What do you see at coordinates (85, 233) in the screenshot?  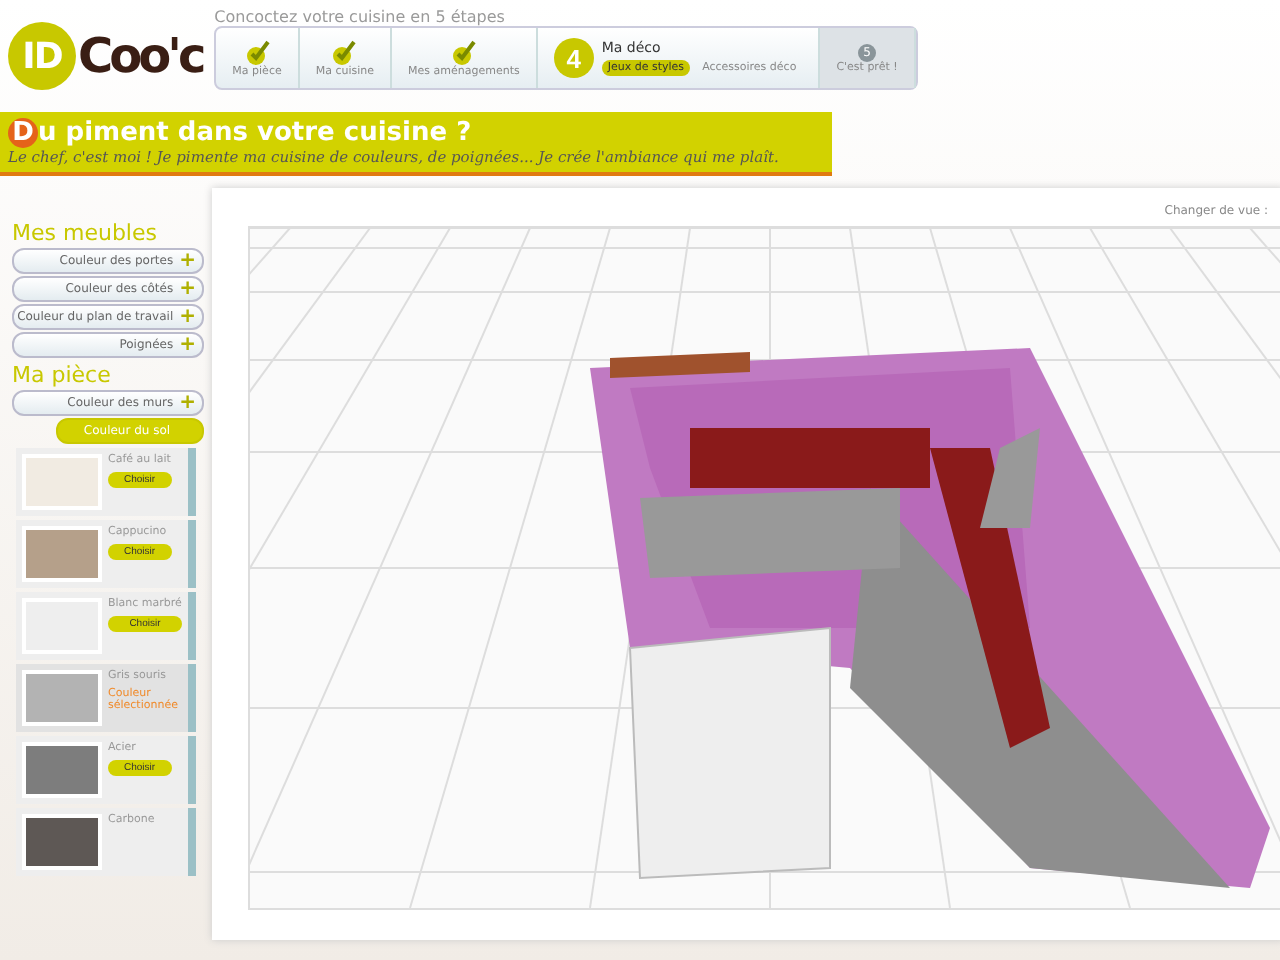 I see `section-title: Mes meubles` at bounding box center [85, 233].